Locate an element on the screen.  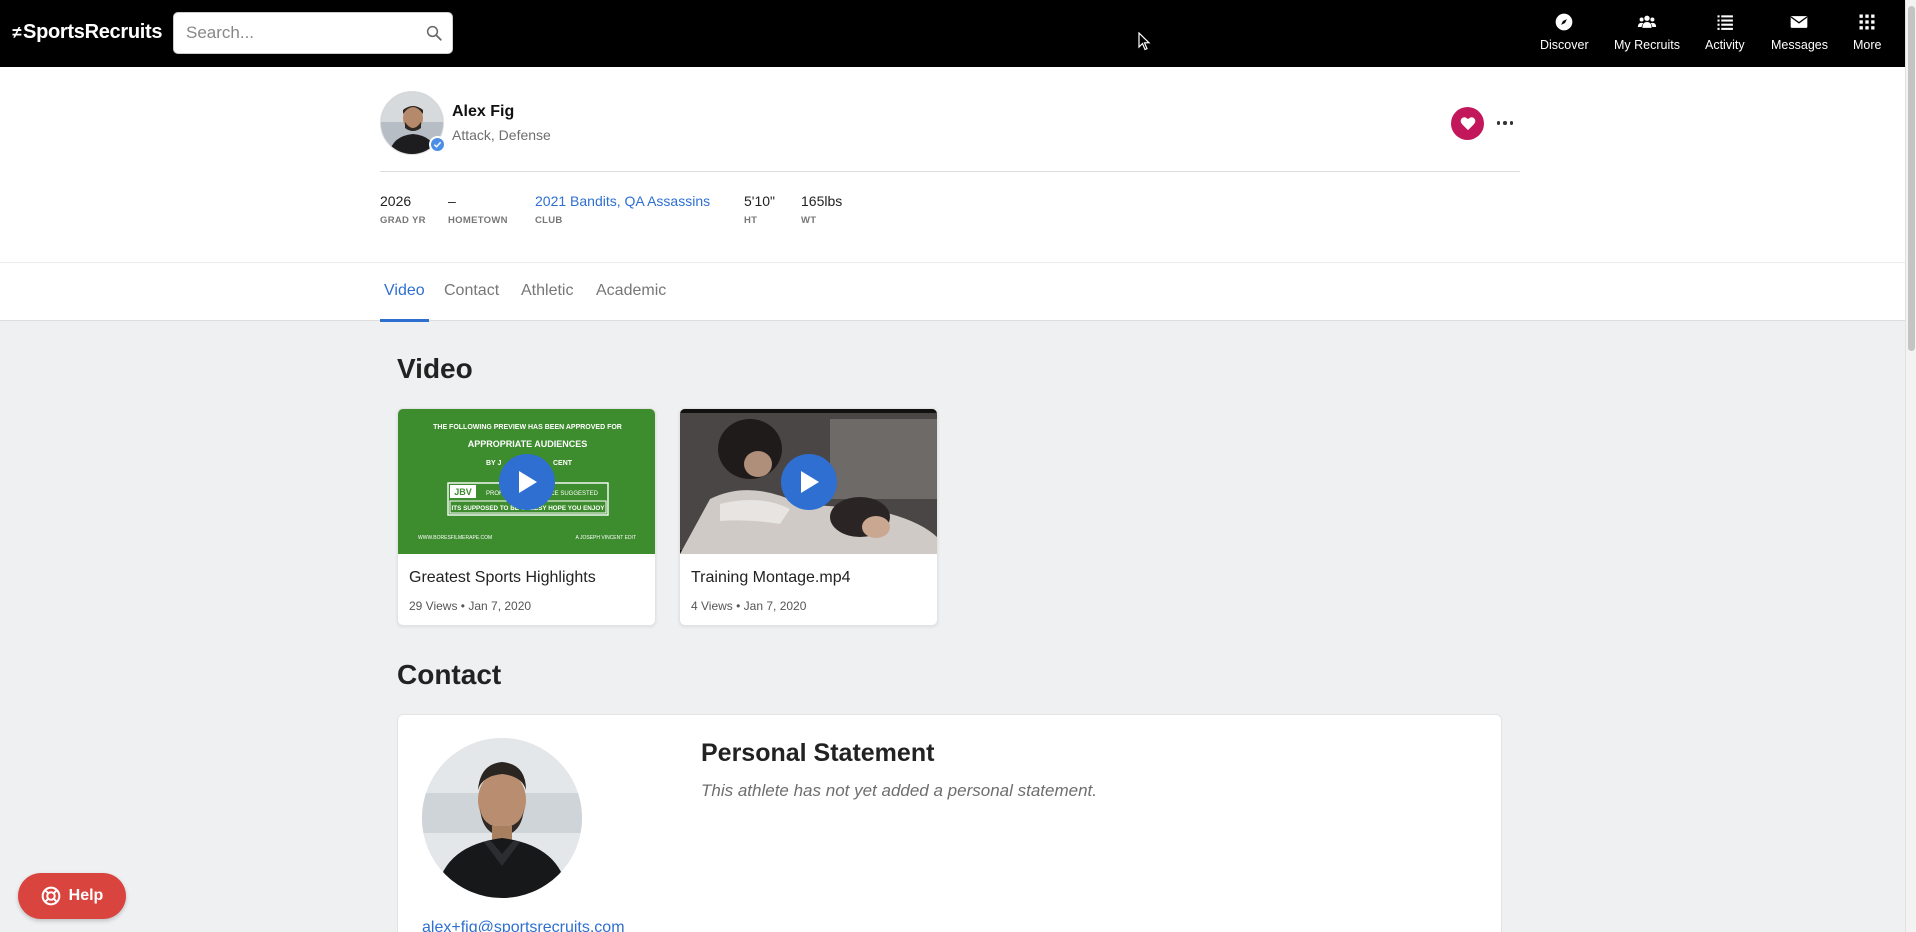
contact-avatar is located at coordinates (502, 818).